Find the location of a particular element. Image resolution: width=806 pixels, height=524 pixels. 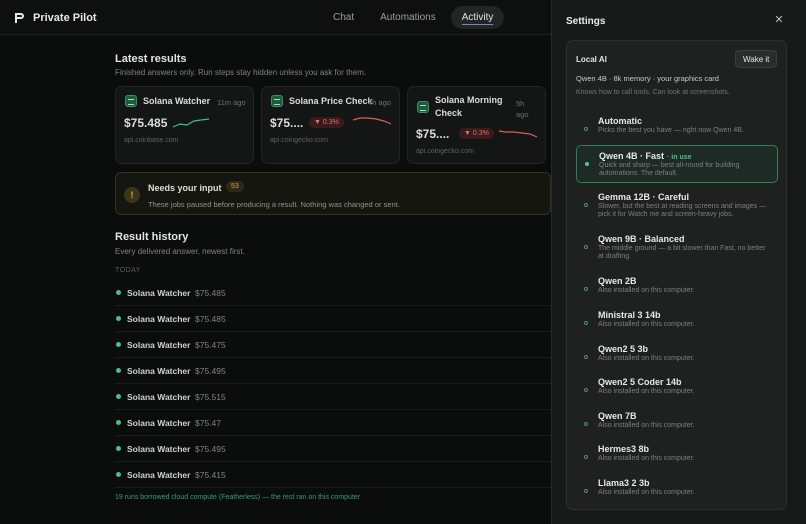

change-badge: ▼ 0.3% is located at coordinates (476, 133).